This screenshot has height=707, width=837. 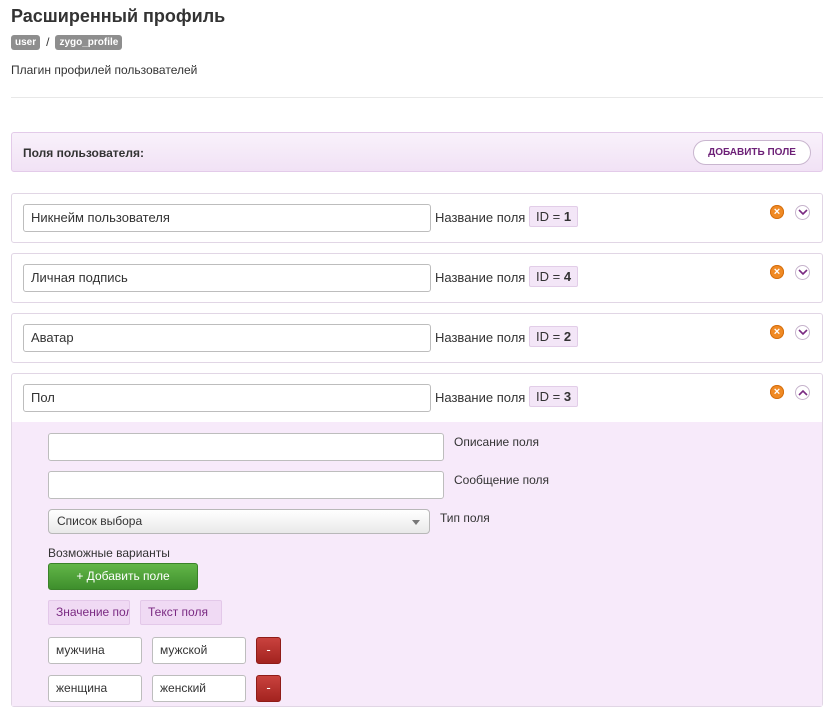 I want to click on field-id-badge: ID = 4, so click(x=554, y=276).